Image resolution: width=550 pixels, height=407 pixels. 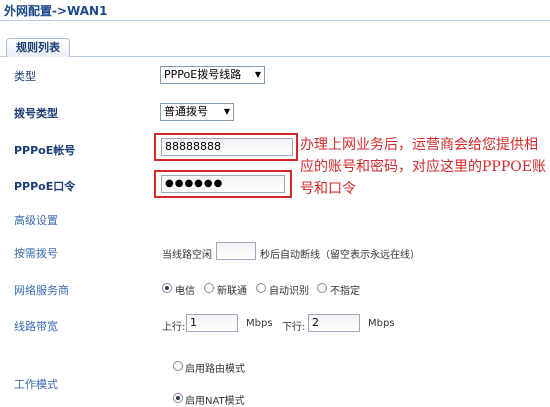 I want to click on isp-radio-unspecified, so click(x=322, y=288).